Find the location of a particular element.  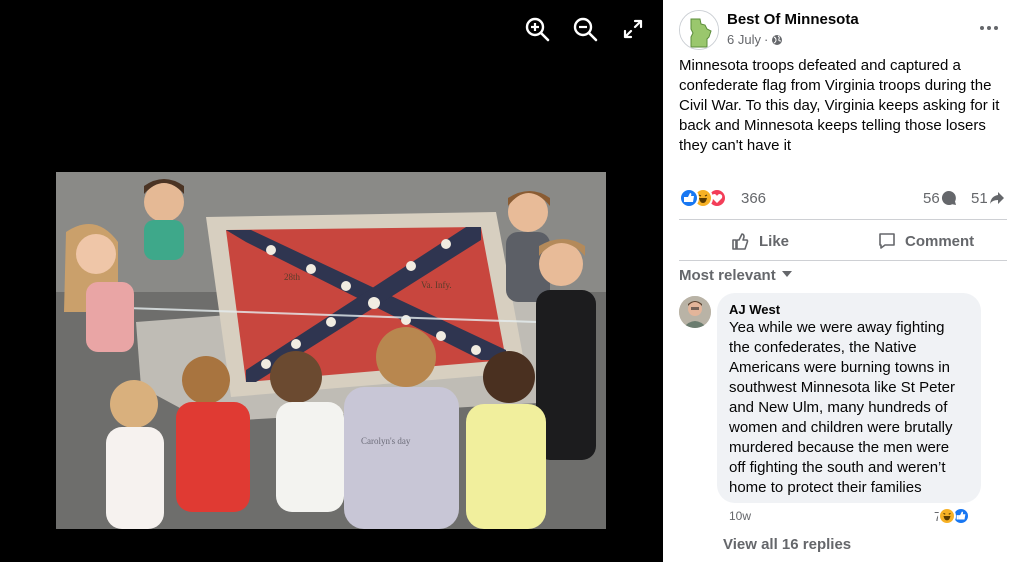

more-options-button is located at coordinates (989, 28).